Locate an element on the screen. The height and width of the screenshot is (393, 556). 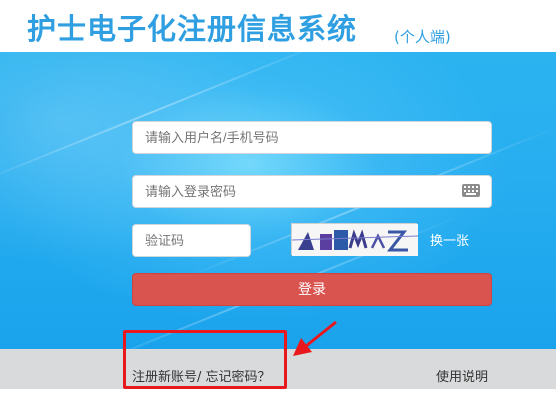
page-subtitle: (个人端) is located at coordinates (422, 37).